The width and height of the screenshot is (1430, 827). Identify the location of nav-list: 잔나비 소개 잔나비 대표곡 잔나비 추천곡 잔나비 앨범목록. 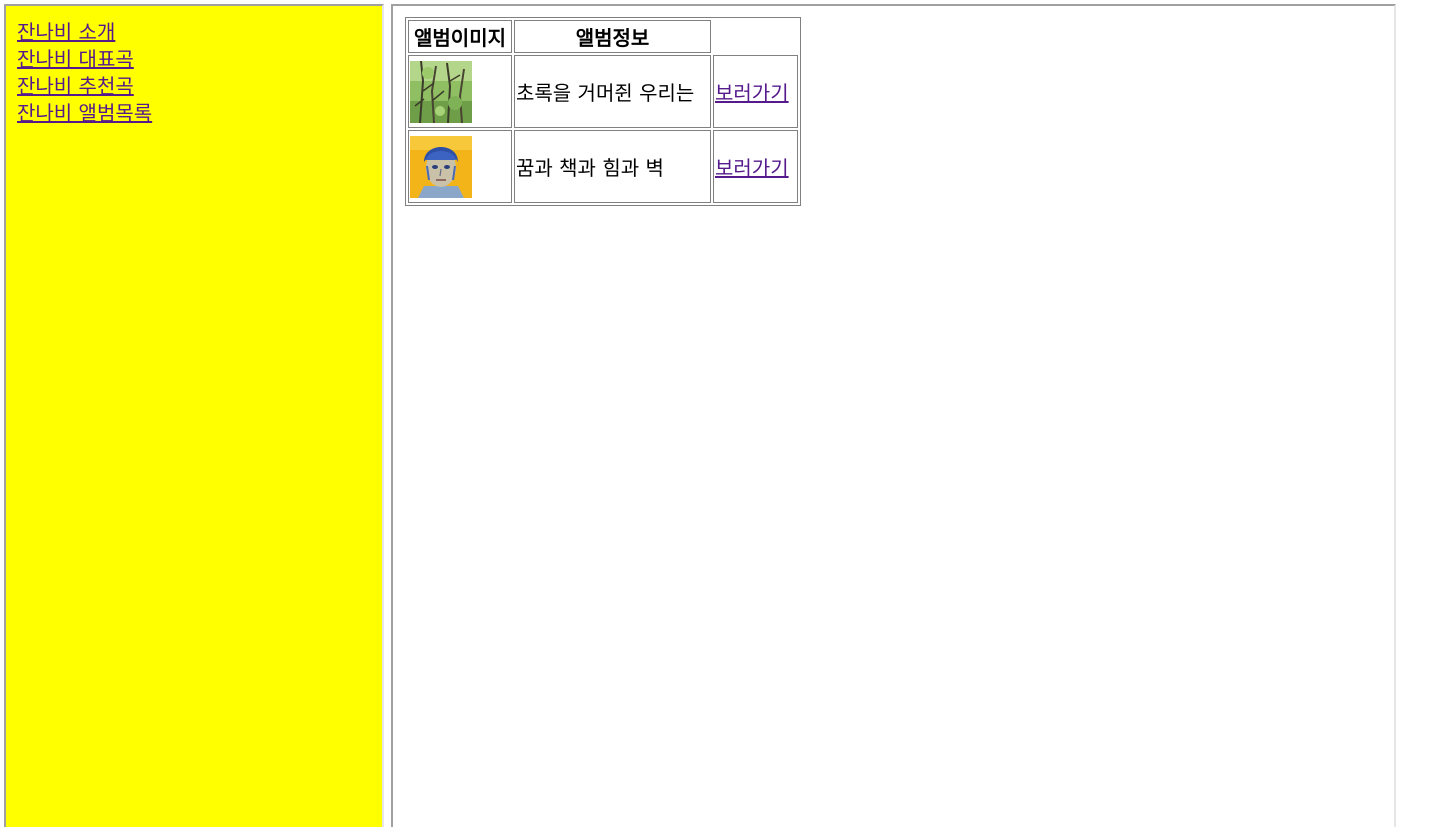
(84, 73).